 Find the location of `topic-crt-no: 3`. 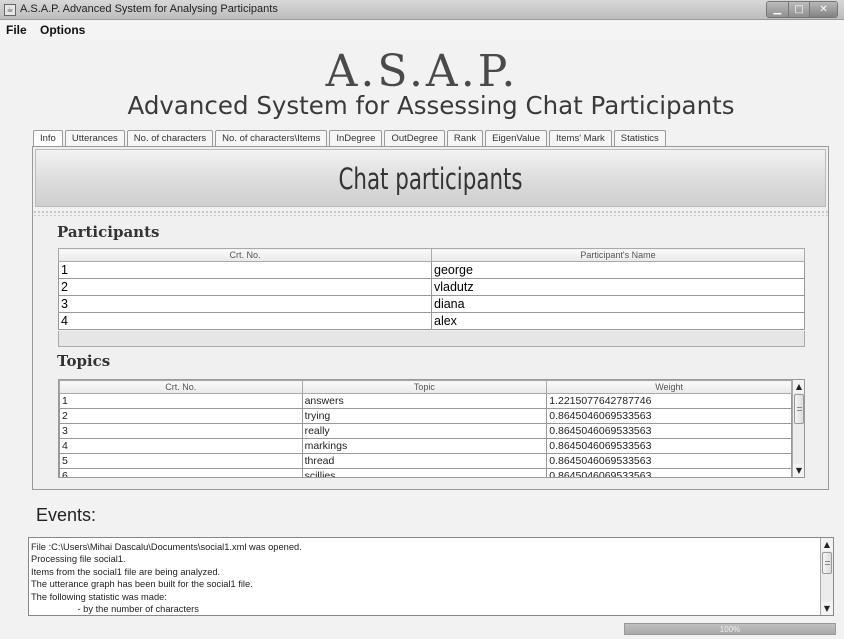

topic-crt-no: 3 is located at coordinates (181, 431).